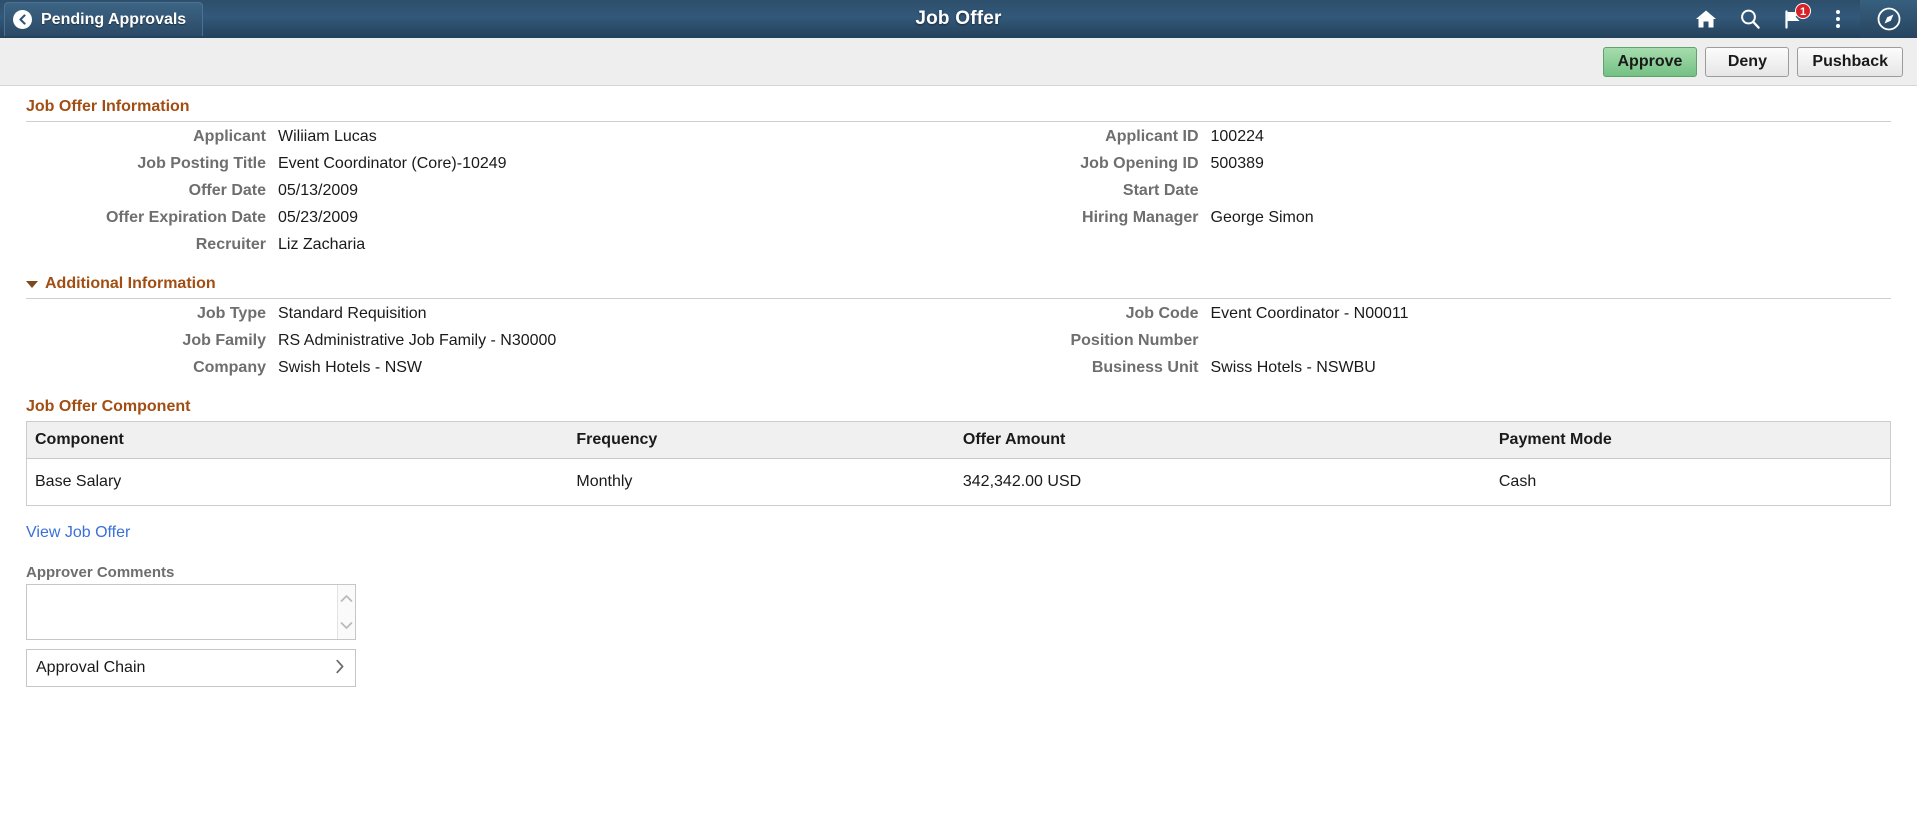 Image resolution: width=1917 pixels, height=822 pixels. I want to click on home-icon, so click(1706, 19).